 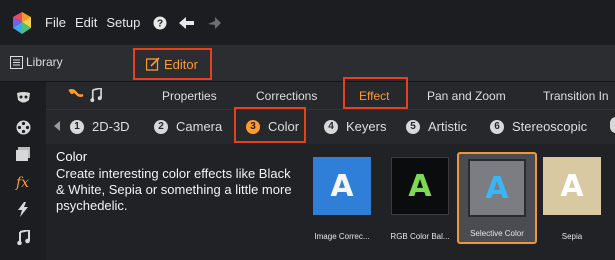 What do you see at coordinates (153, 64) in the screenshot?
I see `editor-icon` at bounding box center [153, 64].